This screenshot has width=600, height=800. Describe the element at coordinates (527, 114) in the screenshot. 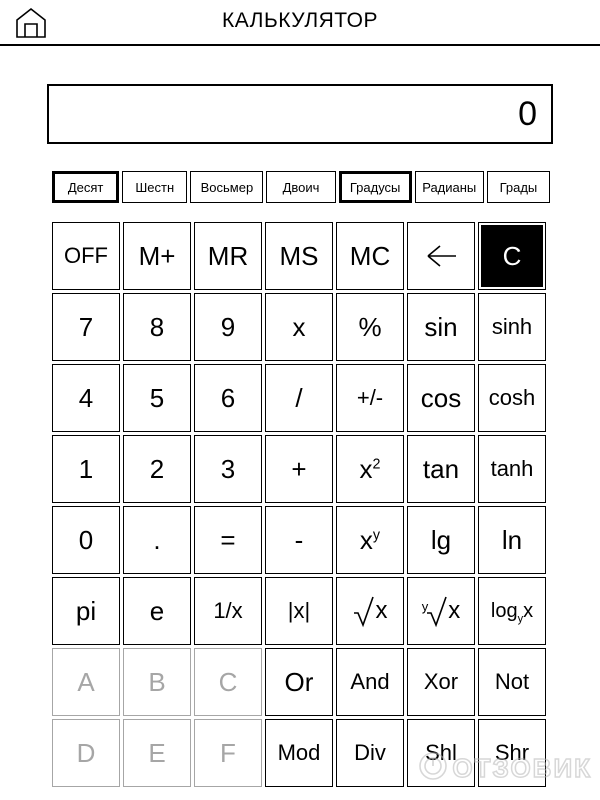

I see `display-value: 0` at that location.